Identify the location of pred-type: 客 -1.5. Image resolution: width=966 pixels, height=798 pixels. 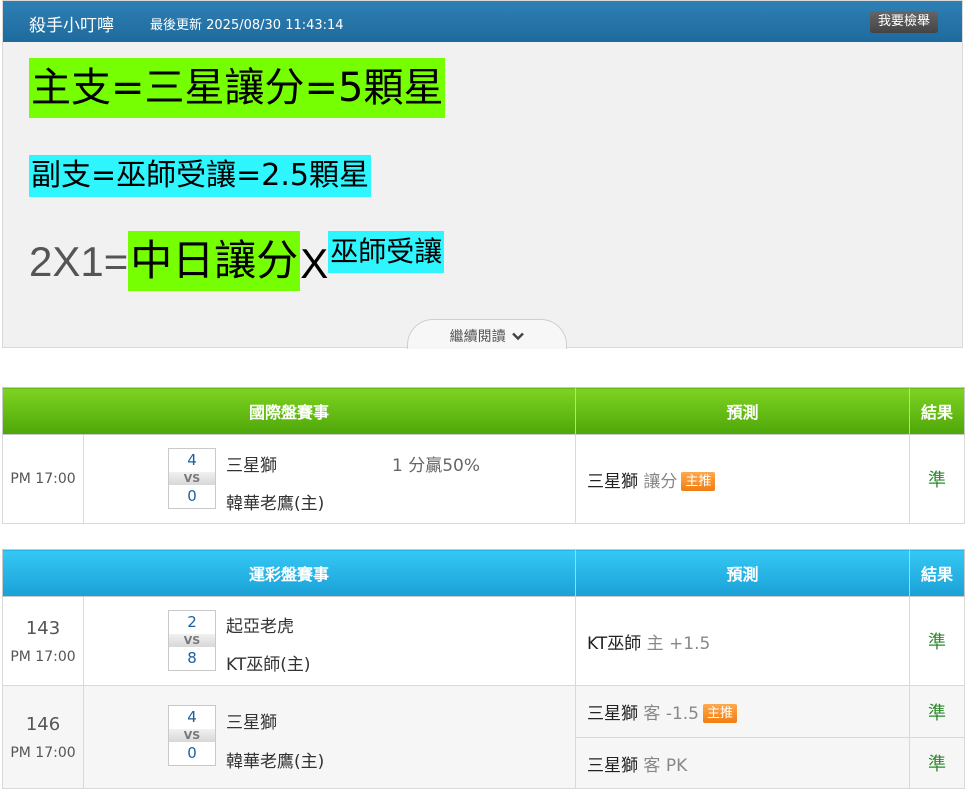
(671, 714).